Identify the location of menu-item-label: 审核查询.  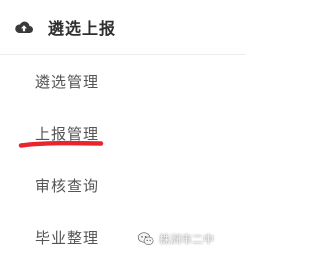
(67, 185).